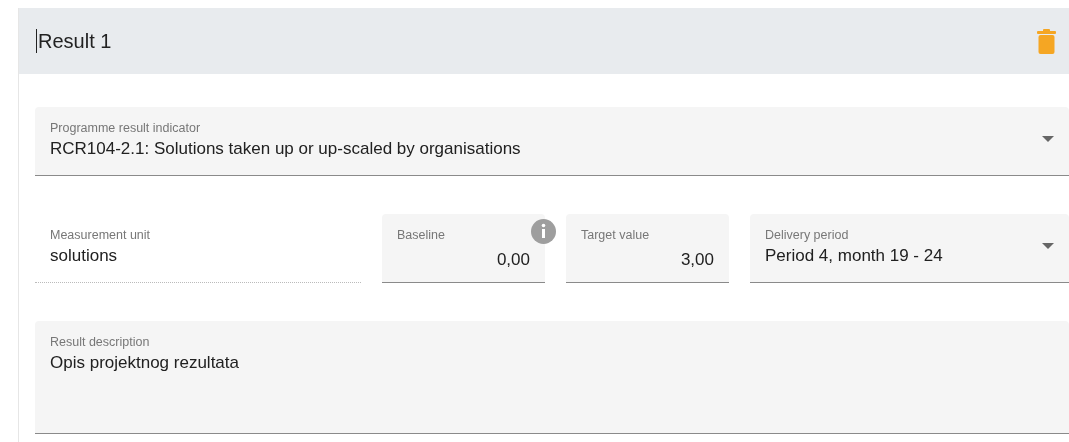  Describe the element at coordinates (84, 256) in the screenshot. I see `field-value: solutions` at that location.